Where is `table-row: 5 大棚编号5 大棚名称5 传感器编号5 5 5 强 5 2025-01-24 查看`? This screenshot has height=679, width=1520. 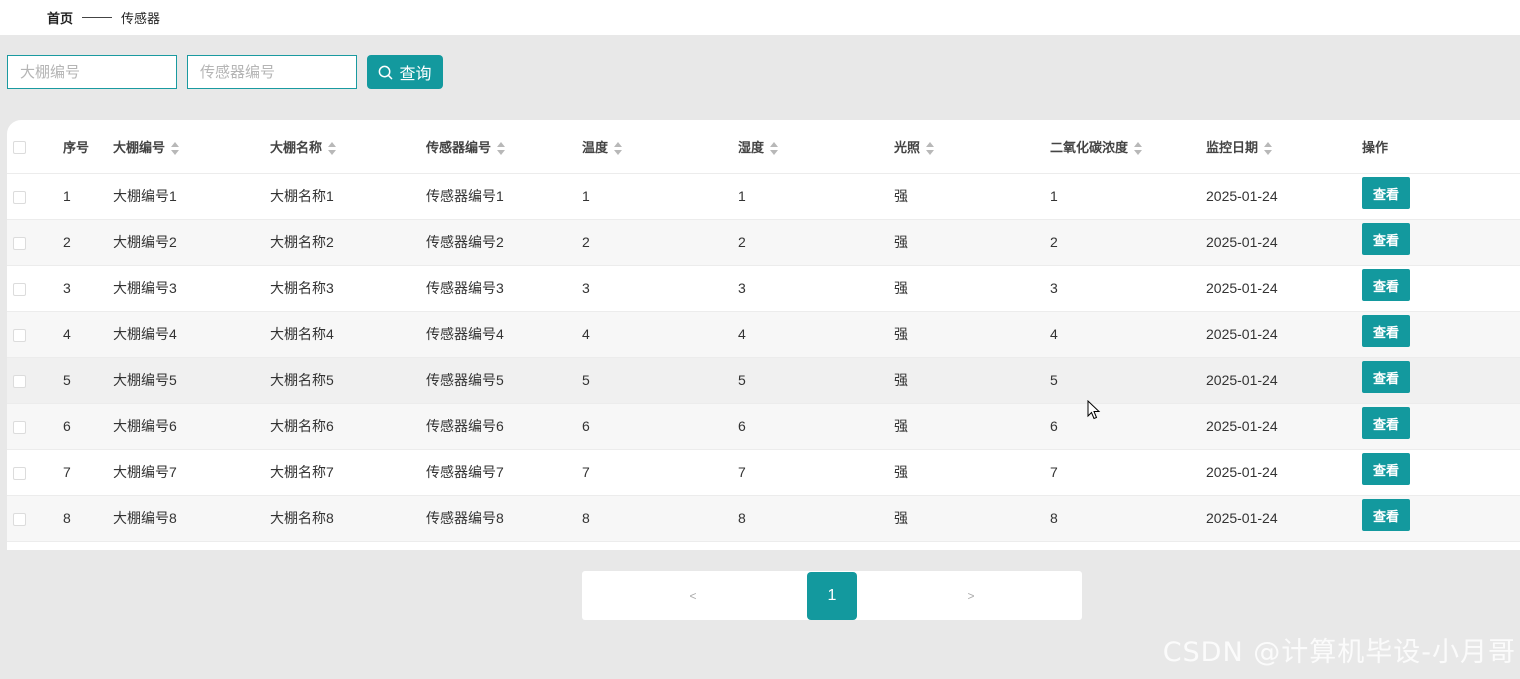 table-row: 5 大棚编号5 大棚名称5 传感器编号5 5 5 强 5 2025-01-24 查看 is located at coordinates (763, 380).